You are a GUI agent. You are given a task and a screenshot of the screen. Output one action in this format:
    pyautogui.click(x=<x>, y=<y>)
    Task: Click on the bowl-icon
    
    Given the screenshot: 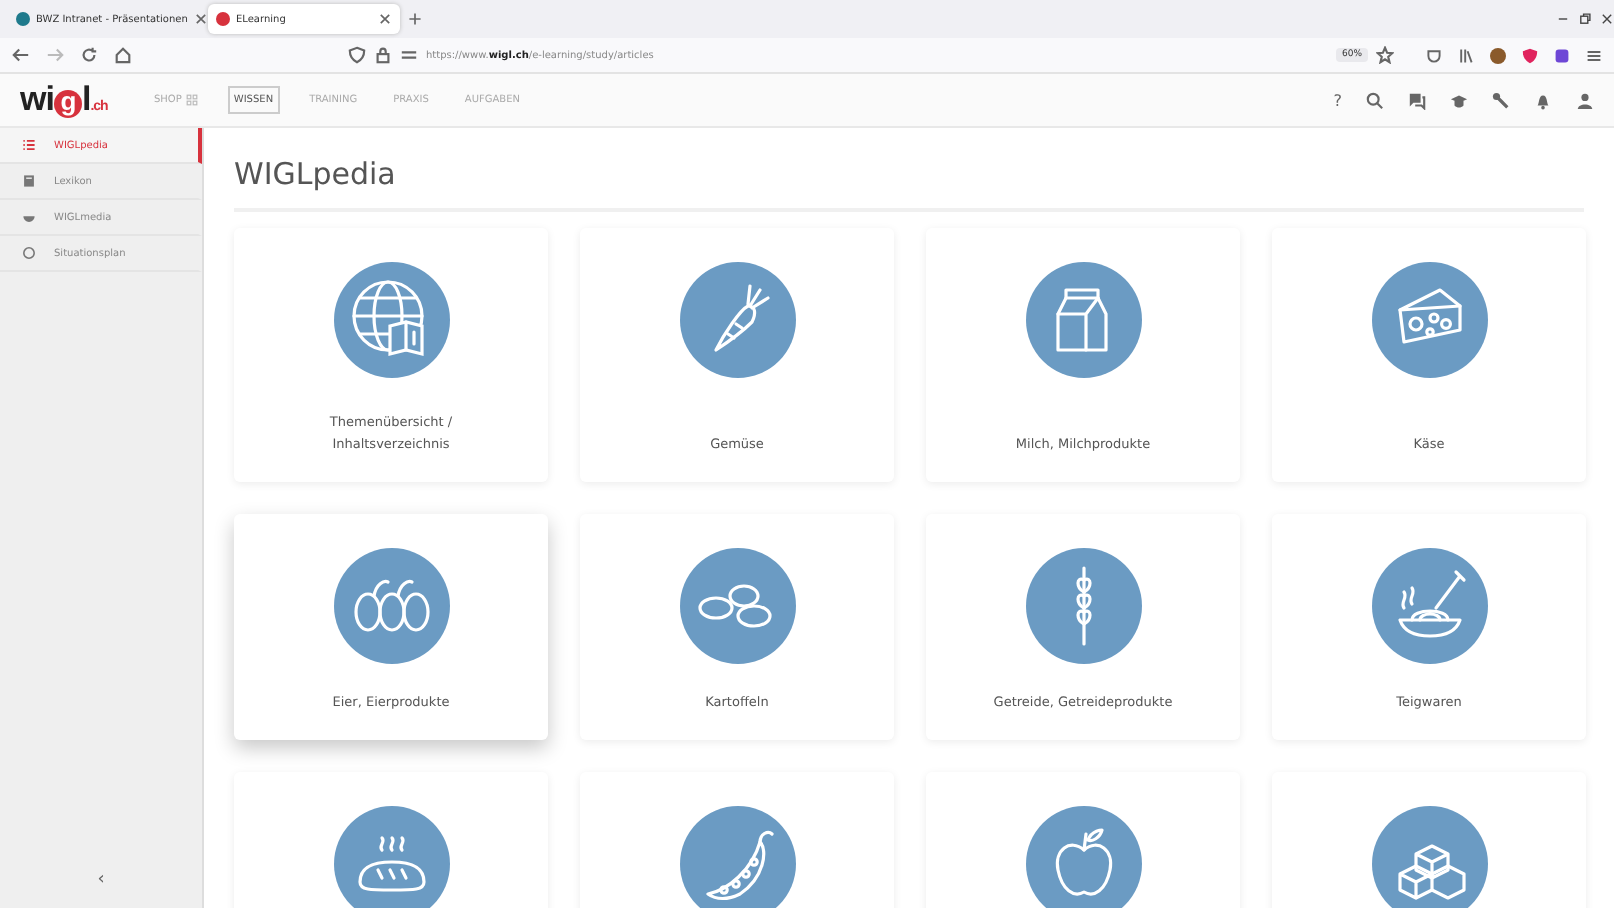 What is the action you would take?
    pyautogui.click(x=29, y=217)
    